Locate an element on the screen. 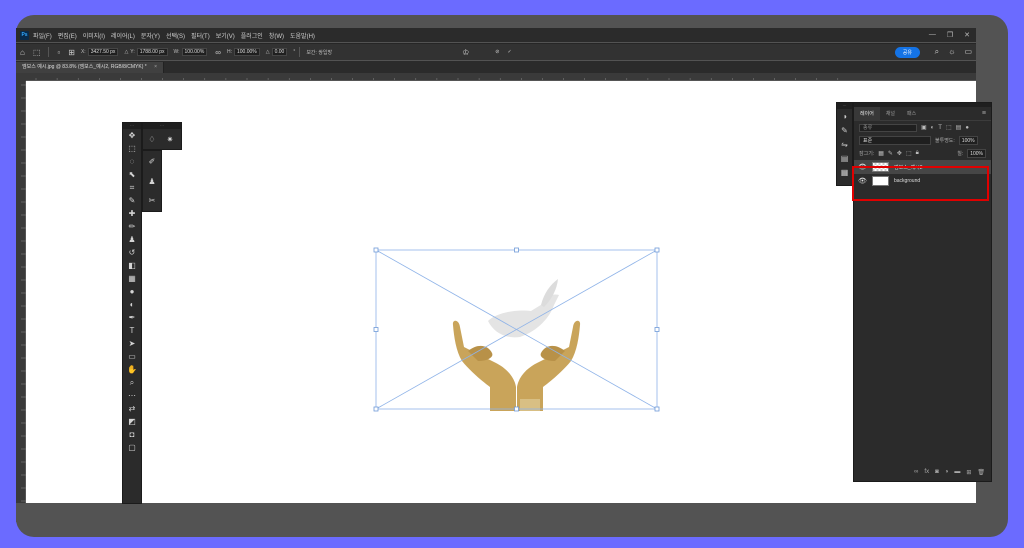  layer-filter-search: 종류 is located at coordinates (888, 127).